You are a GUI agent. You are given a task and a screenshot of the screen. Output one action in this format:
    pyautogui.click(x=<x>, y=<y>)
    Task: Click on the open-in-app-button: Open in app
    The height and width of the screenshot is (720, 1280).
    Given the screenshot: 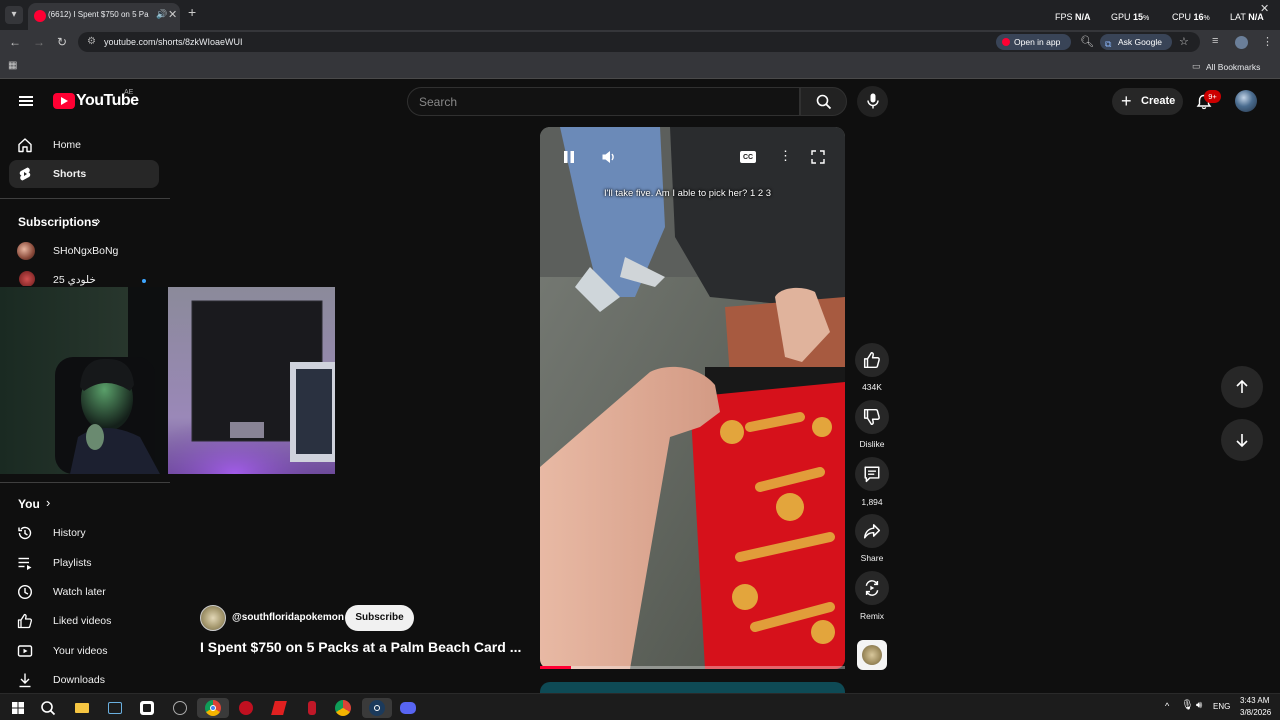 What is the action you would take?
    pyautogui.click(x=1033, y=42)
    